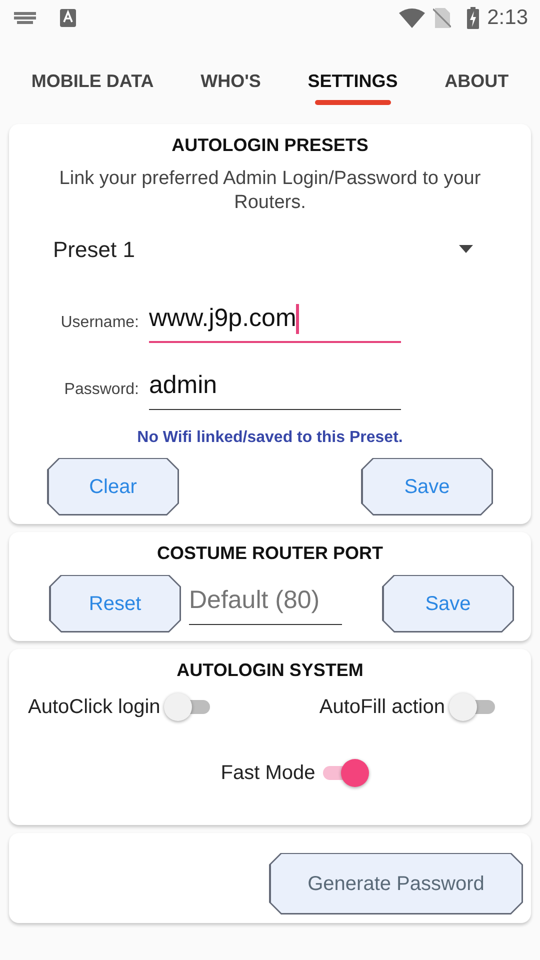 The width and height of the screenshot is (540, 960). I want to click on switch-label: Fast Mode, so click(268, 773).